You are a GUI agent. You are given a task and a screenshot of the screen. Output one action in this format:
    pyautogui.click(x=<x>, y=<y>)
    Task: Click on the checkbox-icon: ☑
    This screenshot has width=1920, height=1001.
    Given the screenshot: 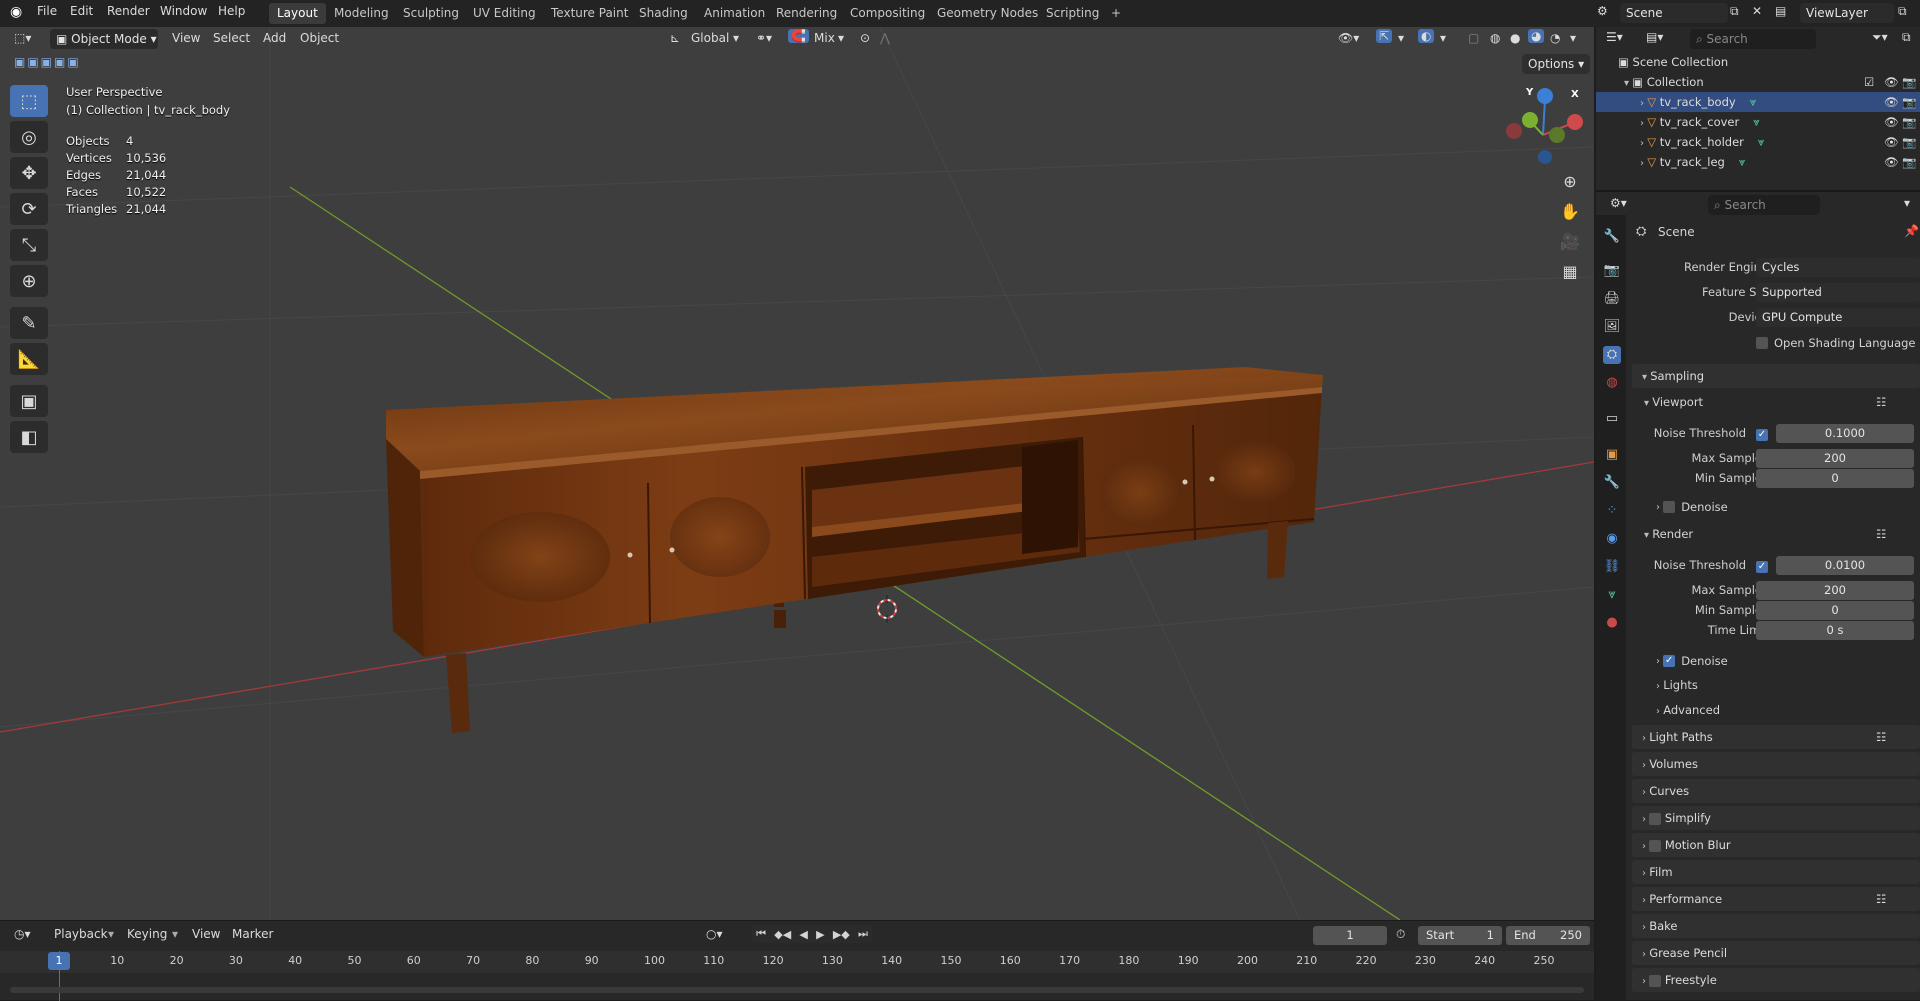 What is the action you would take?
    pyautogui.click(x=1869, y=82)
    